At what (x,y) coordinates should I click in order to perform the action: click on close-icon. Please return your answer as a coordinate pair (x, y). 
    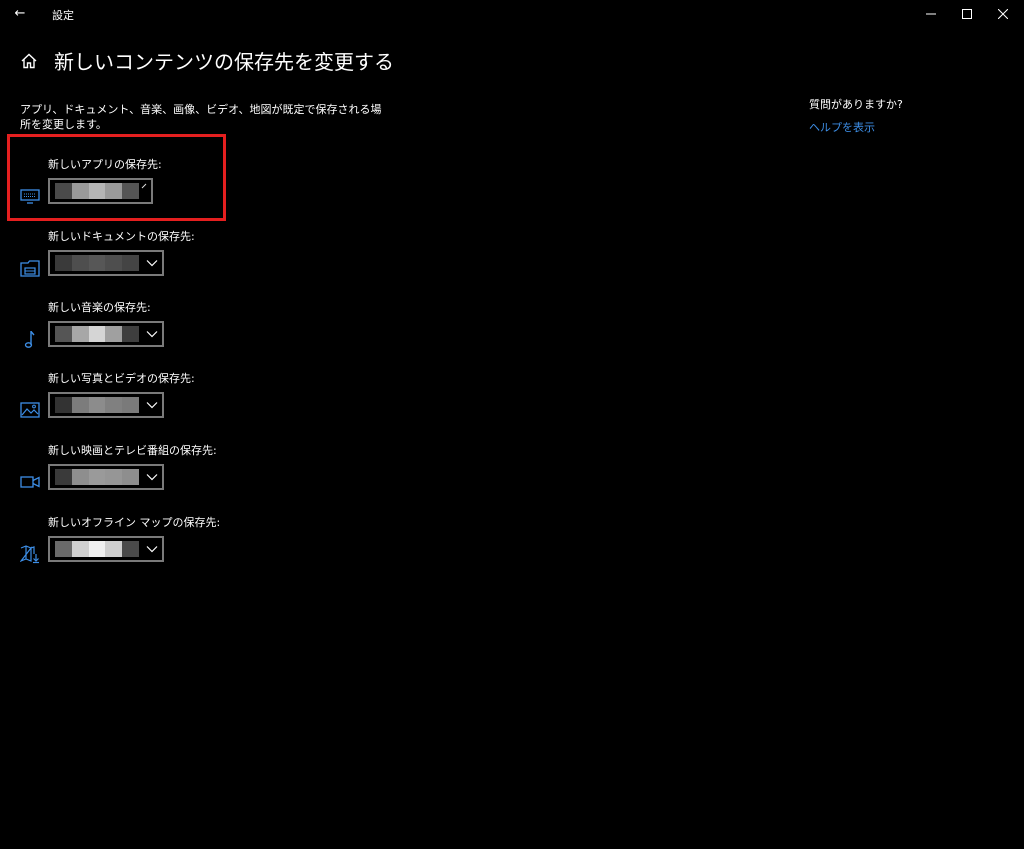
    Looking at the image, I should click on (1003, 14).